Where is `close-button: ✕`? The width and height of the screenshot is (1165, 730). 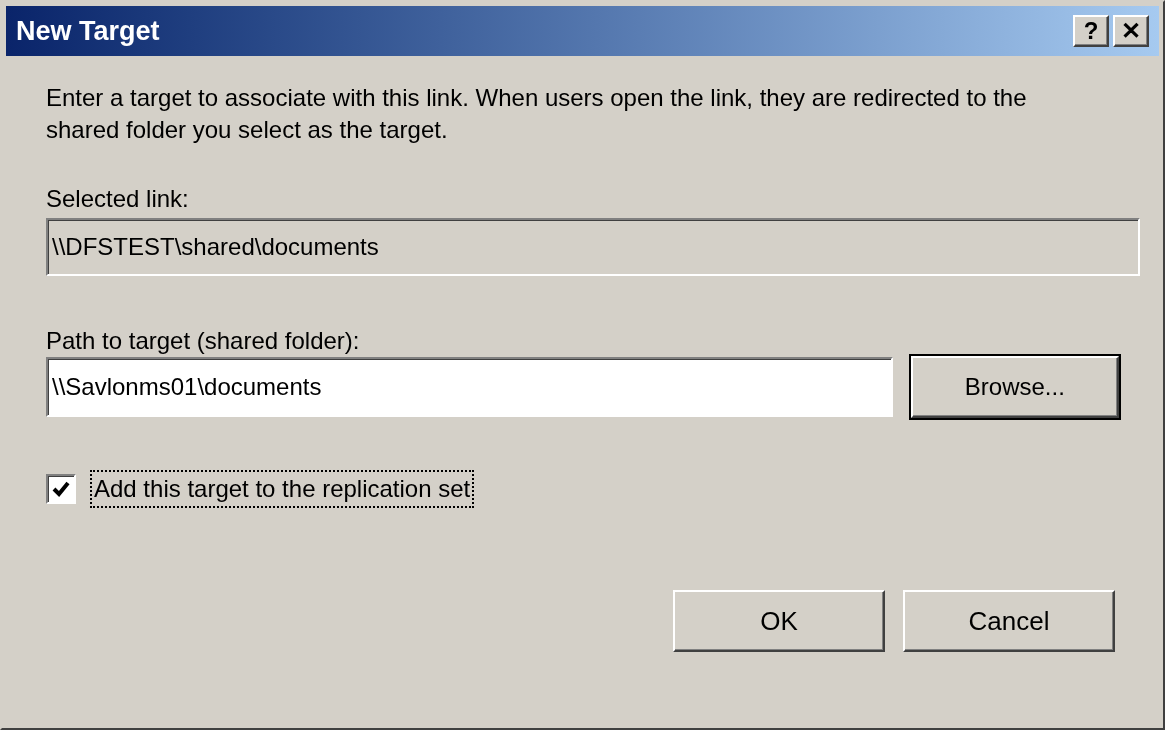 close-button: ✕ is located at coordinates (1131, 31).